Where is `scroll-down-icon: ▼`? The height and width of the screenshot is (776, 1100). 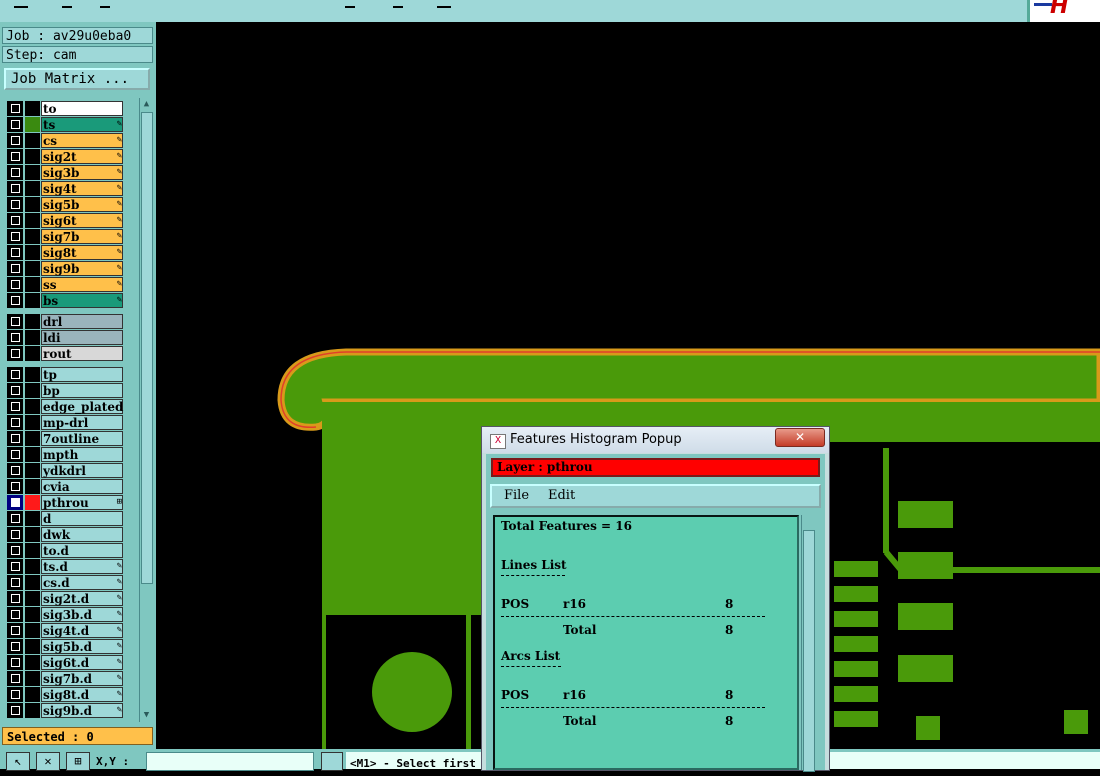 scroll-down-icon: ▼ is located at coordinates (146, 715).